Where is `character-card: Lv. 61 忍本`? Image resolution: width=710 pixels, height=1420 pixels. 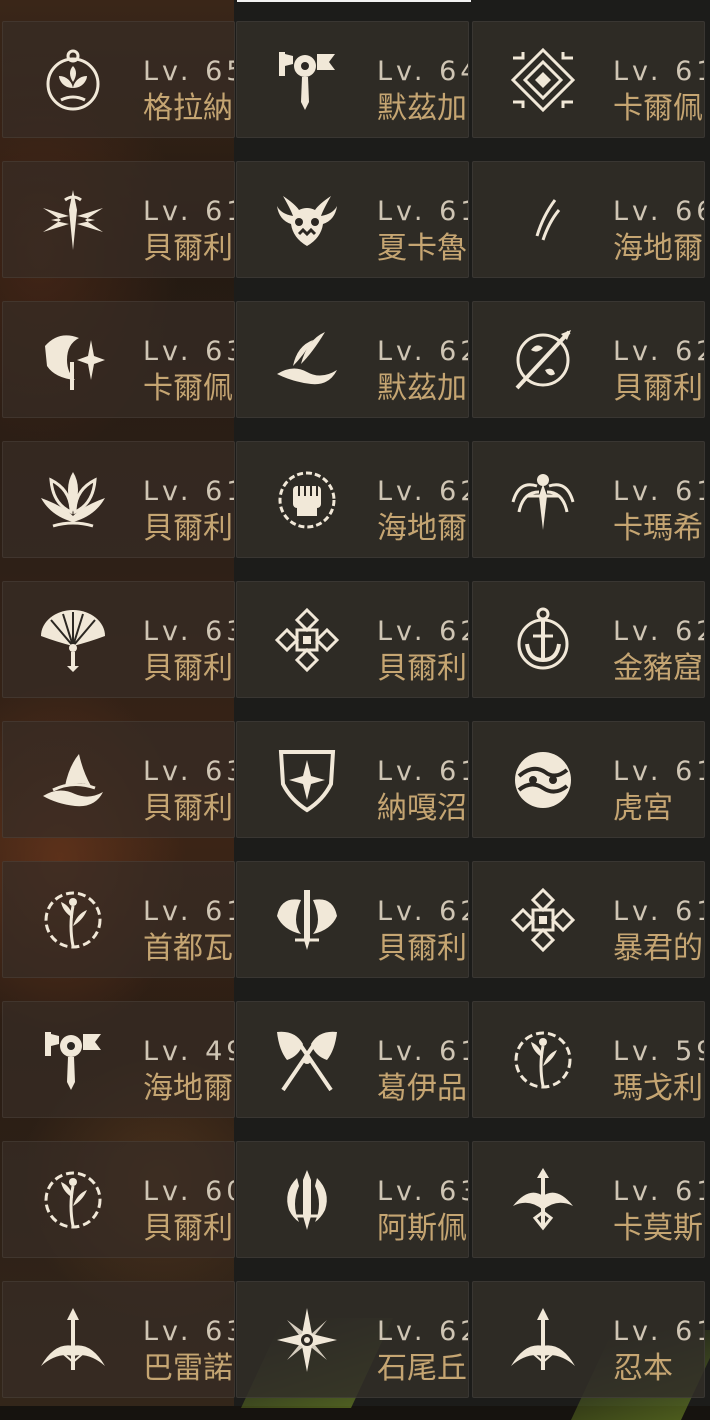 character-card: Lv. 61 忍本 is located at coordinates (588, 1339).